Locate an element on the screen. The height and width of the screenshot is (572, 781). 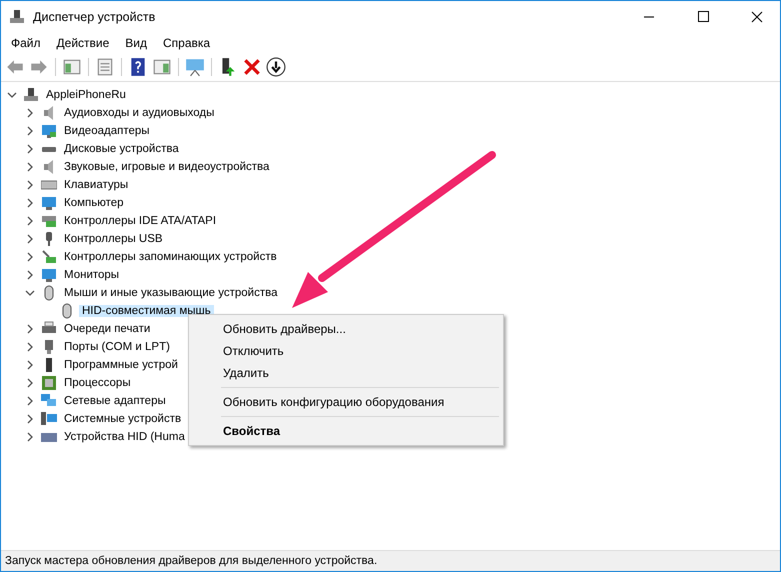
network-icon is located at coordinates (49, 401).